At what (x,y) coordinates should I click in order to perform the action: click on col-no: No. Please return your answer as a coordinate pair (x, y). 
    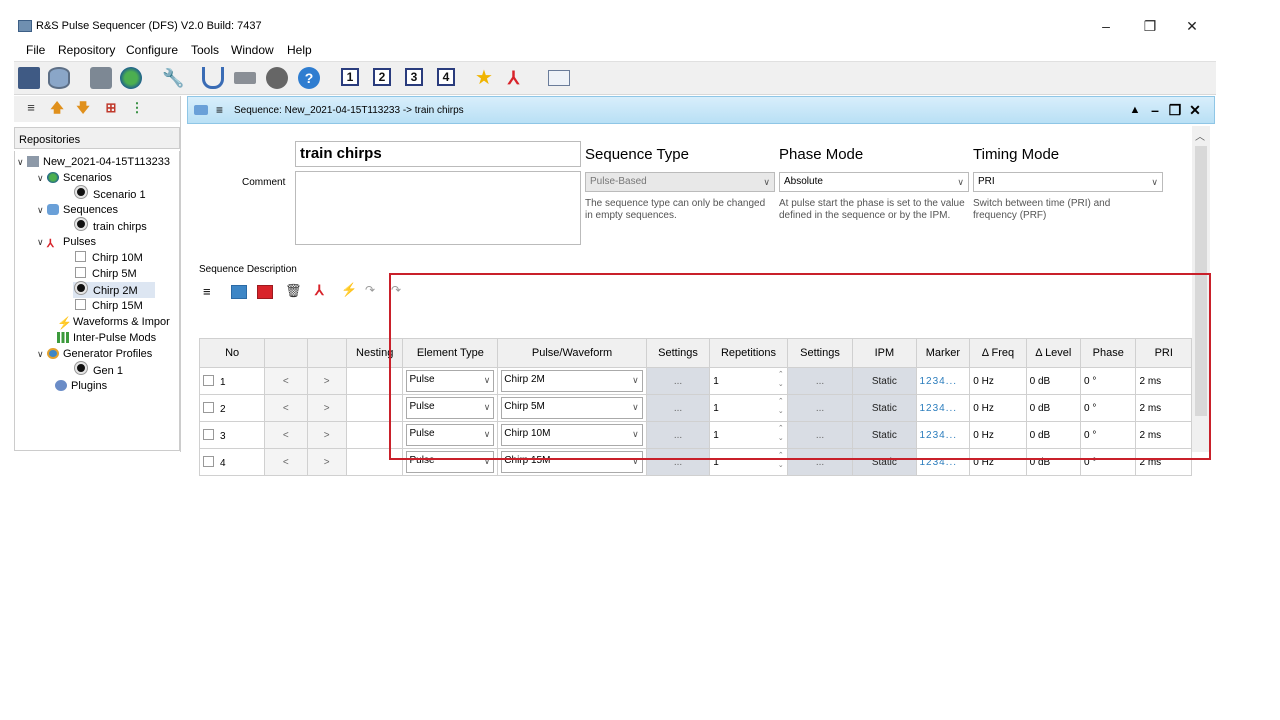
    Looking at the image, I should click on (232, 353).